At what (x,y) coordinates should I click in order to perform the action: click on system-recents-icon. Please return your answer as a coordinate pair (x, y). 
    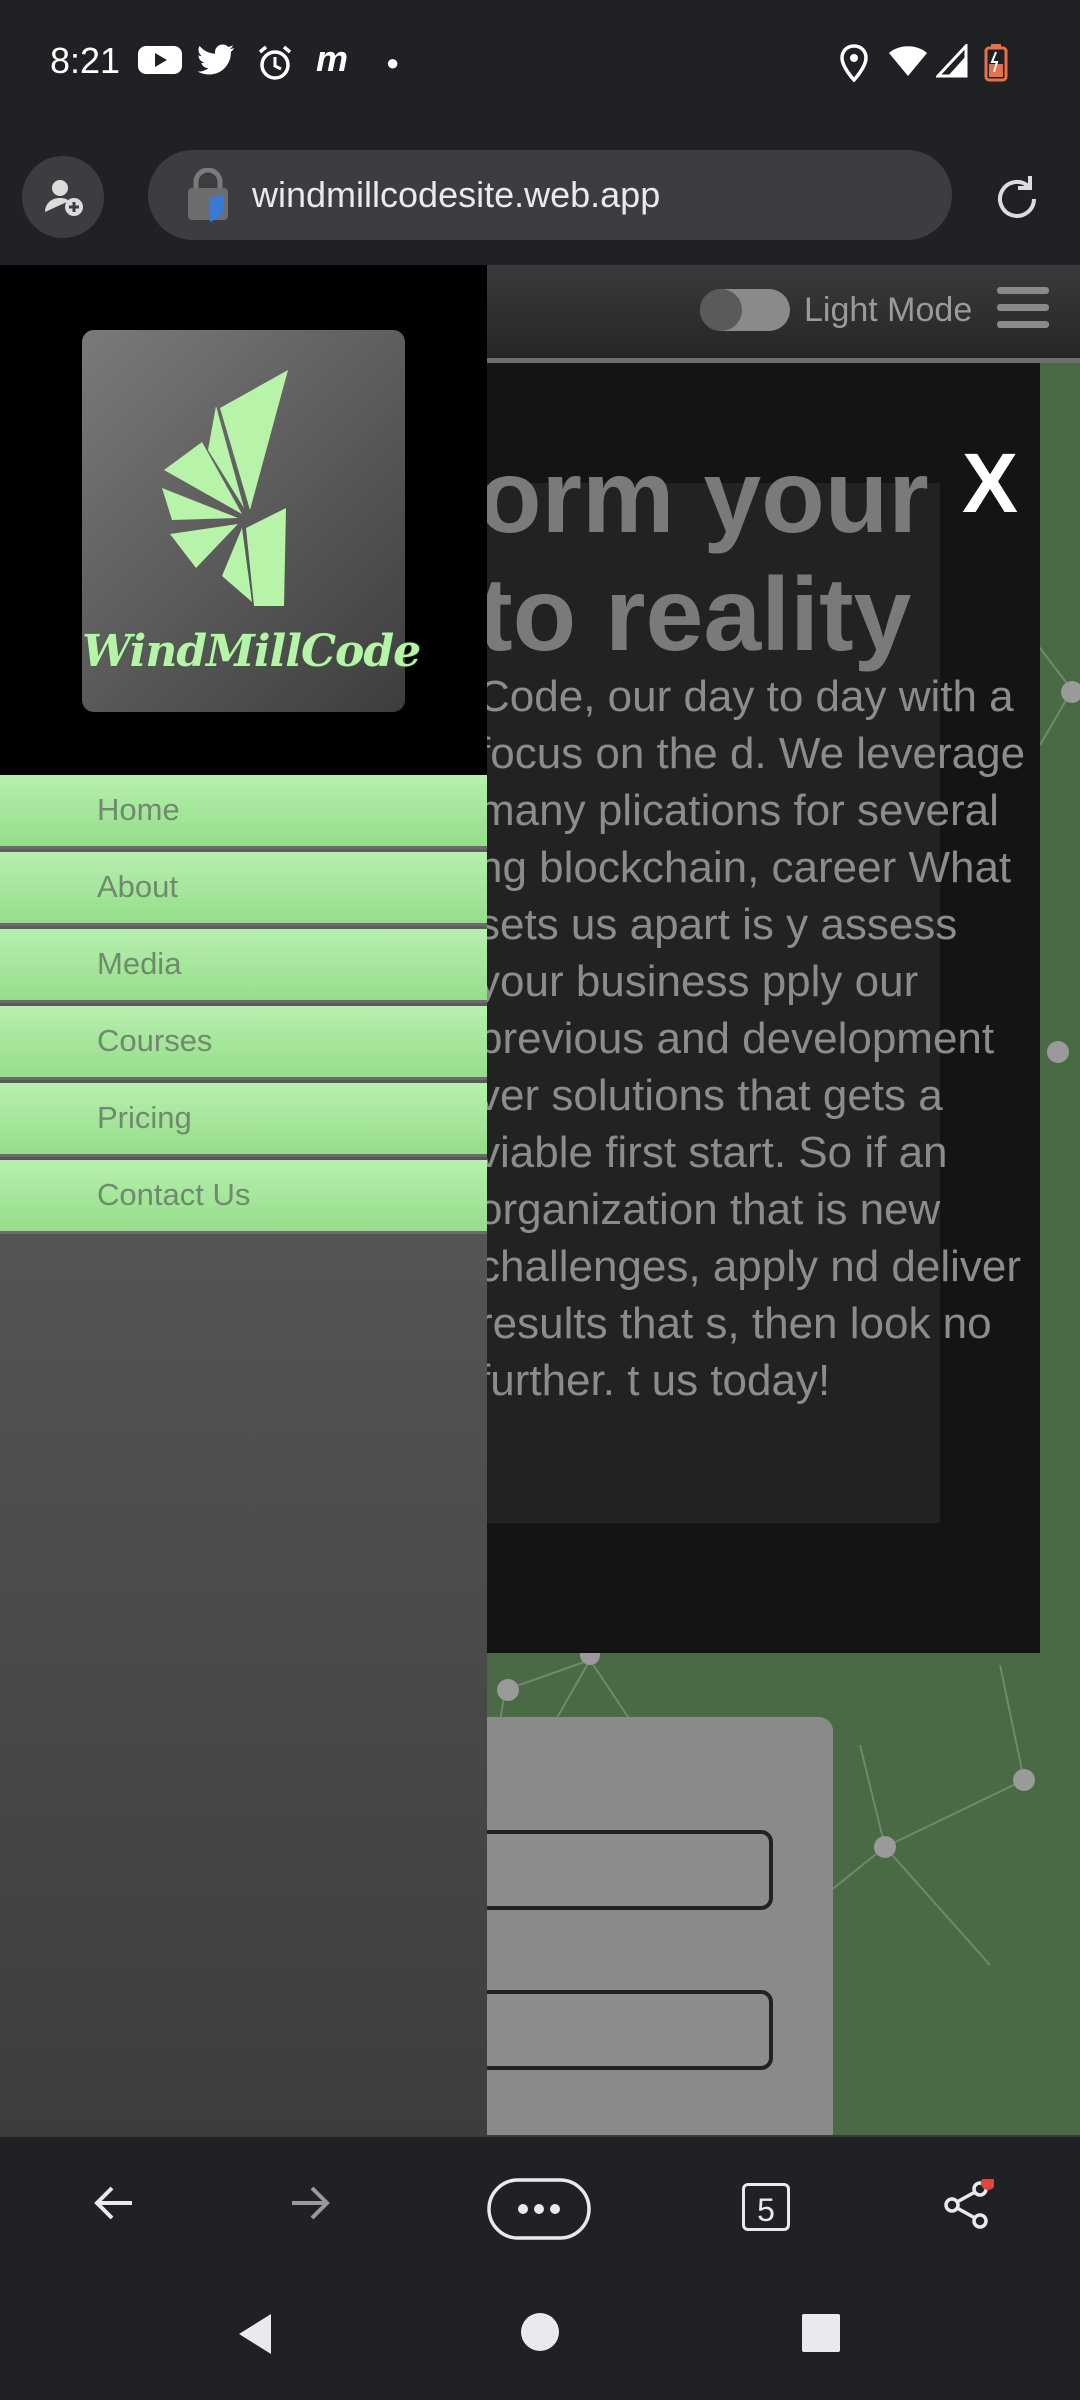
    Looking at the image, I should click on (821, 2335).